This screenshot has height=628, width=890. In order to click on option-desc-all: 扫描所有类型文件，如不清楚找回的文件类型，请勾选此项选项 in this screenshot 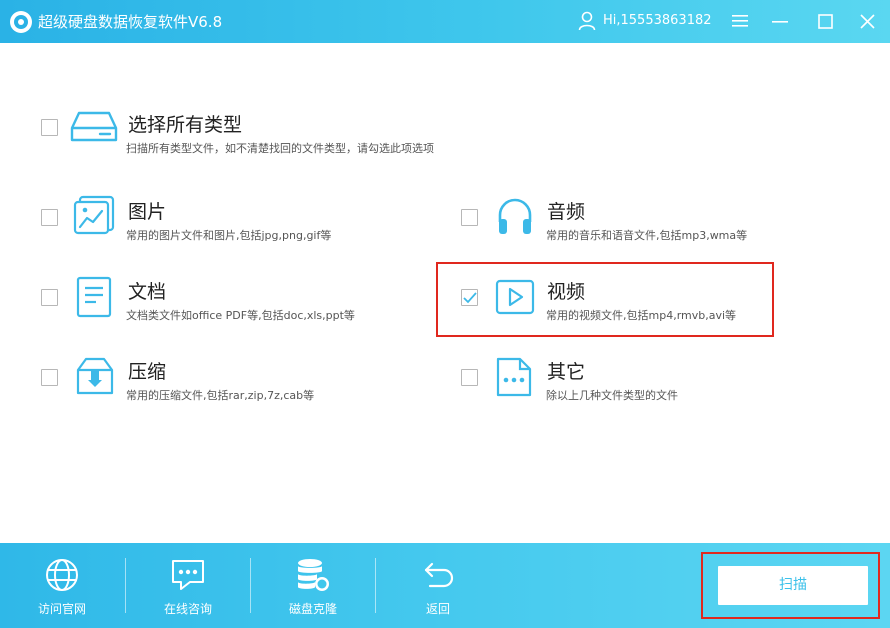, I will do `click(280, 148)`.